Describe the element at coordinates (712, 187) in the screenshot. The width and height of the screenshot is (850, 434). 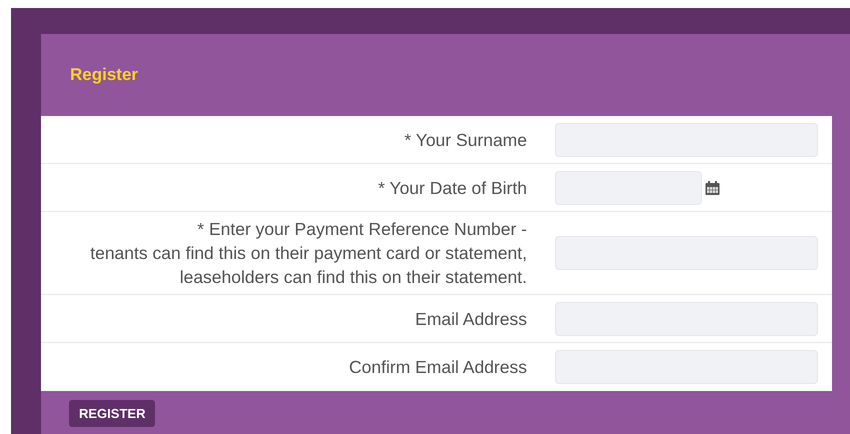
I see `calendar-icon` at that location.